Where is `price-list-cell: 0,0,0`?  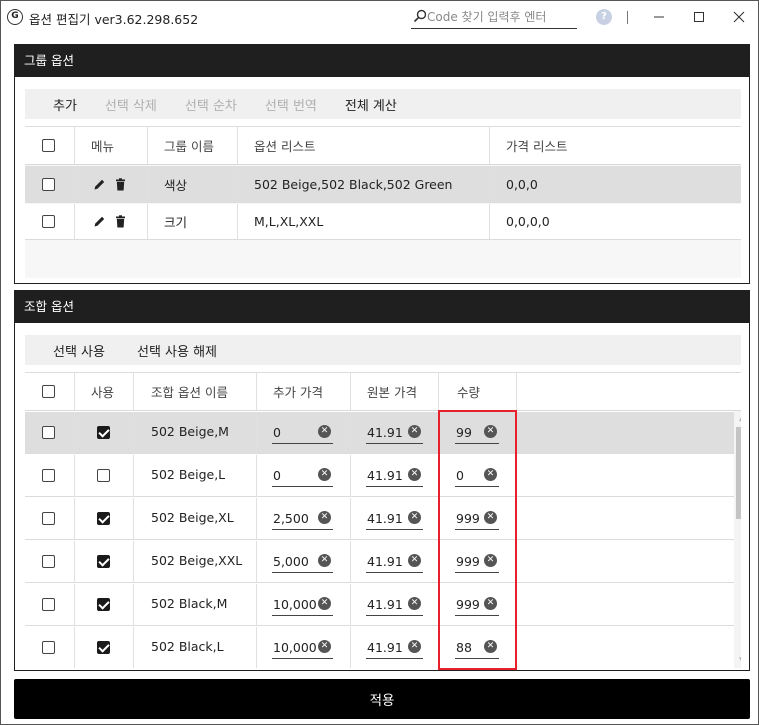
price-list-cell: 0,0,0 is located at coordinates (522, 184).